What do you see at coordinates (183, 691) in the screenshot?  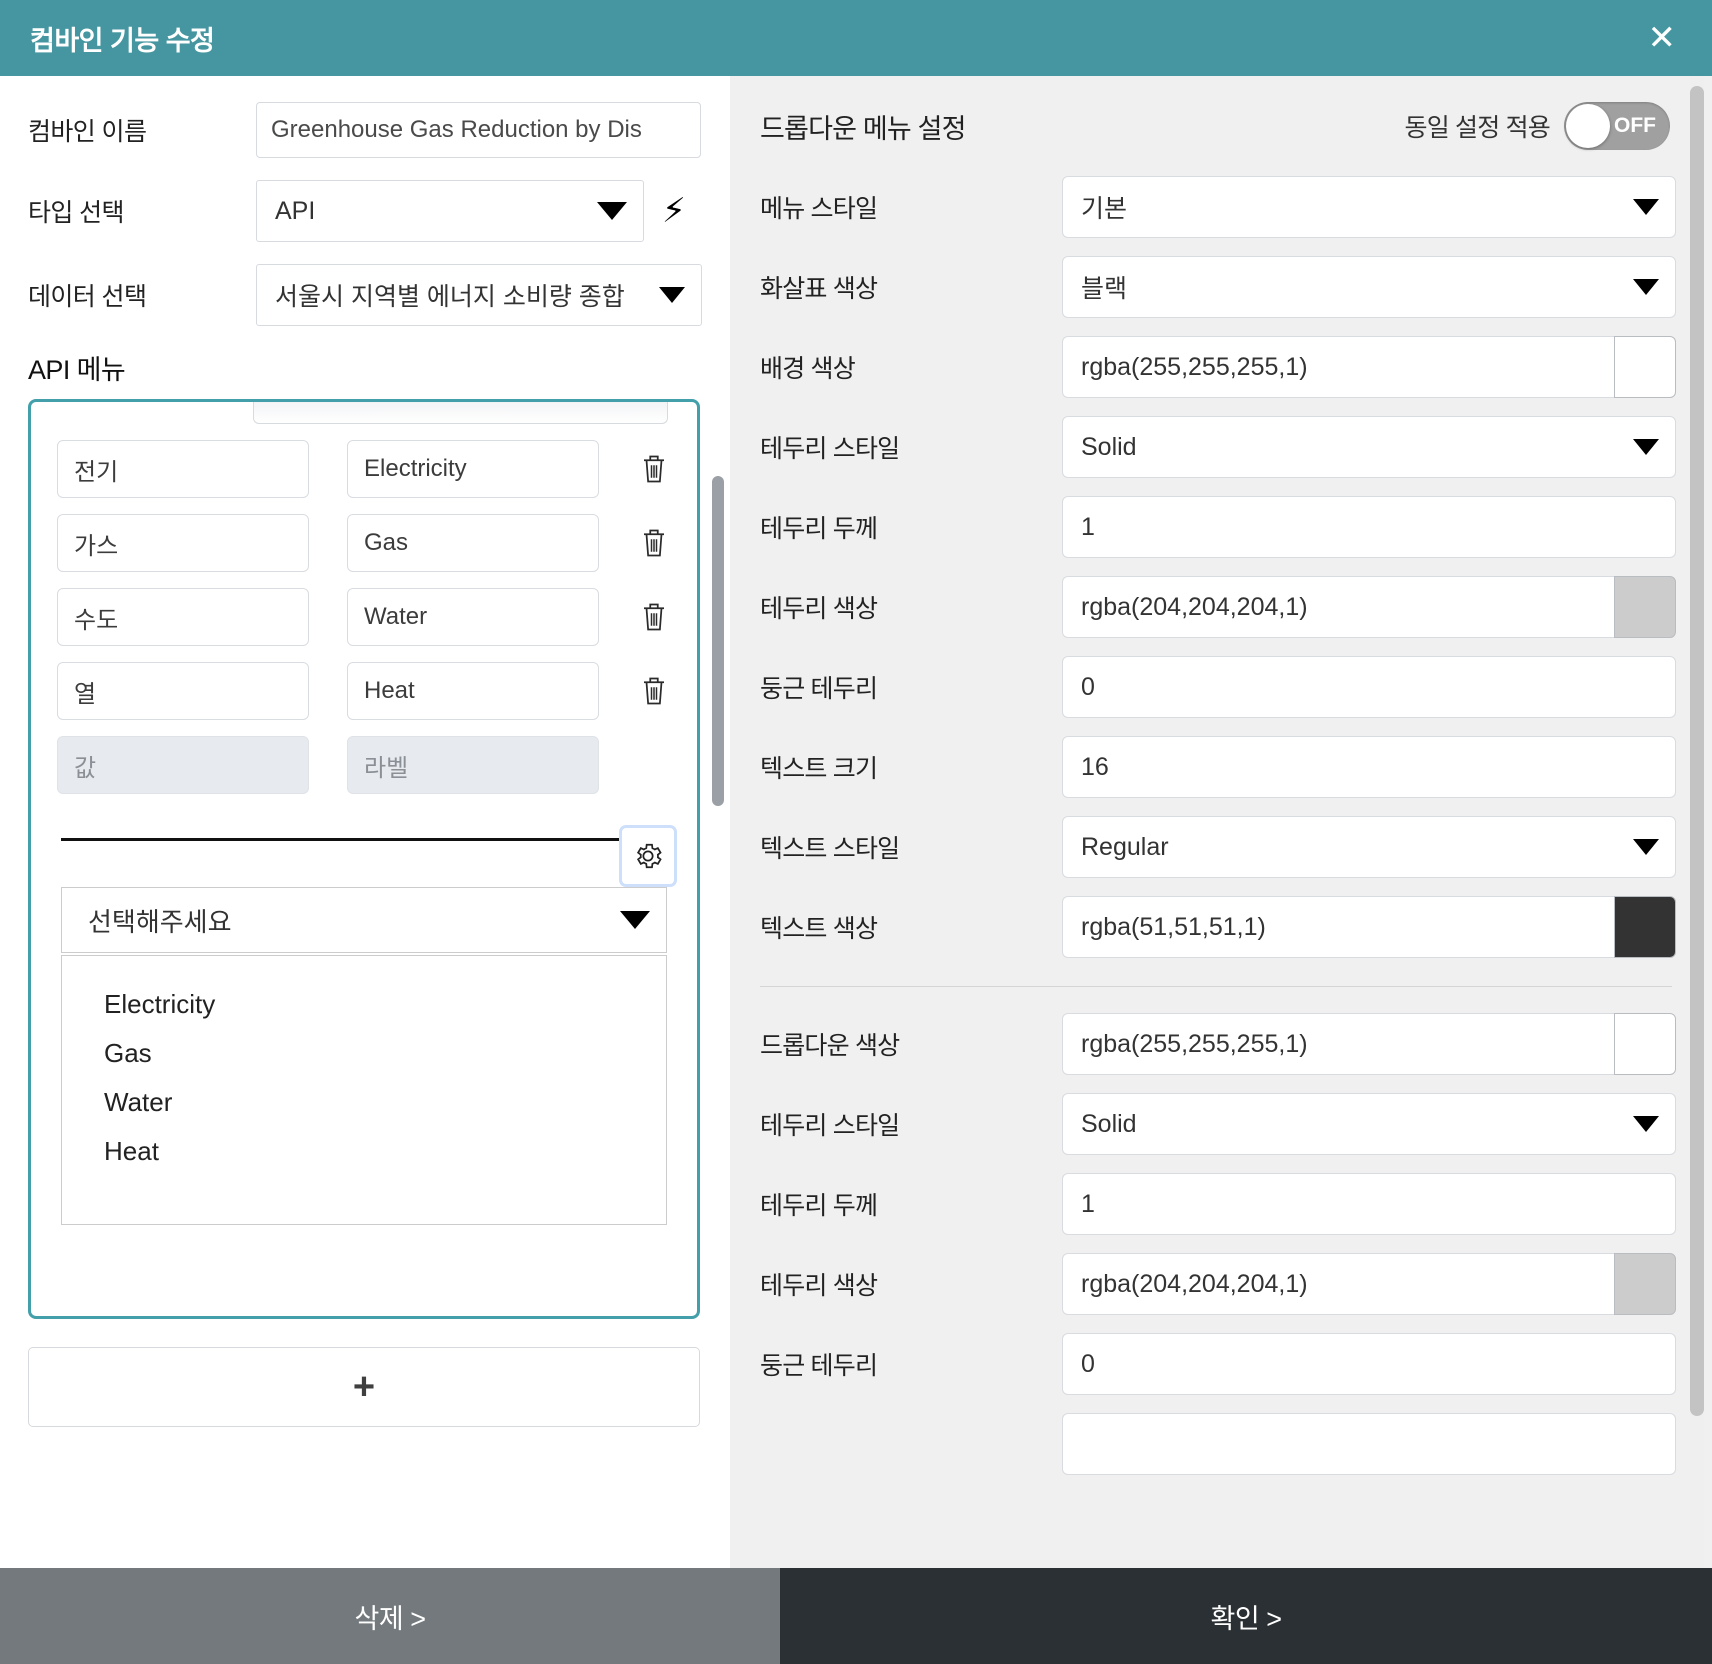 I see `row-value-input: 열` at bounding box center [183, 691].